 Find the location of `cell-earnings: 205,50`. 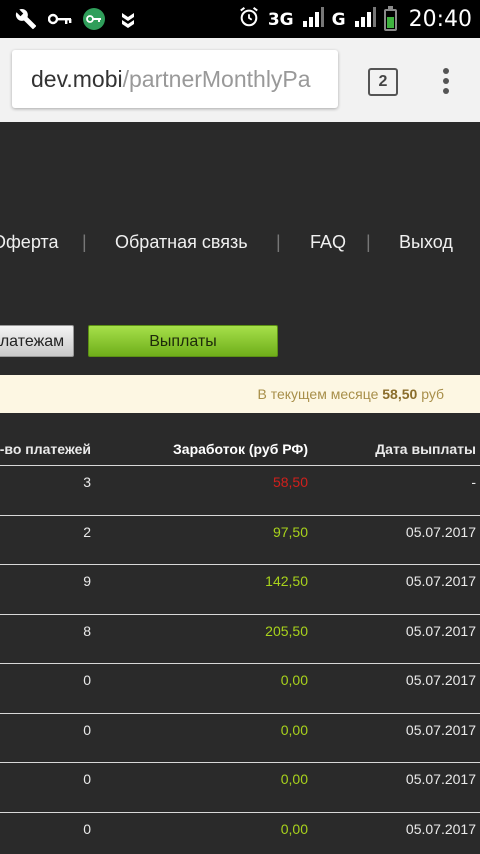

cell-earnings: 205,50 is located at coordinates (286, 630).